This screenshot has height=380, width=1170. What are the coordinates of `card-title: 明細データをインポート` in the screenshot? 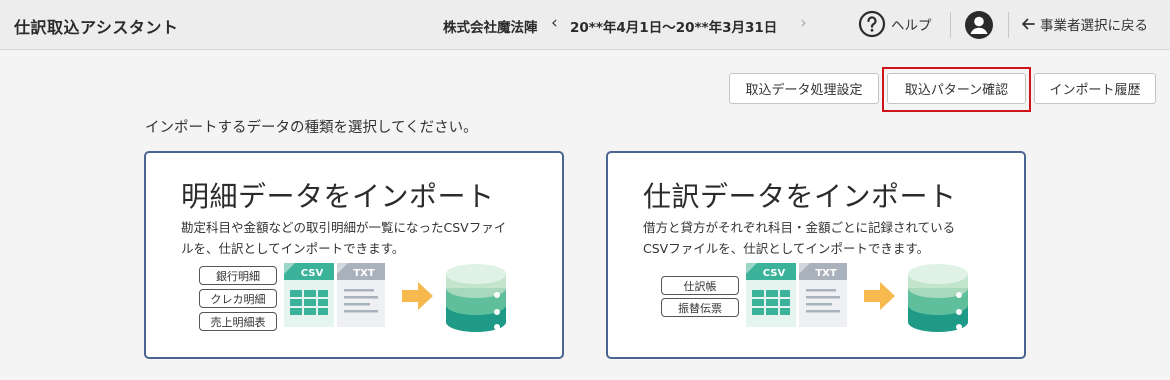 It's located at (338, 196).